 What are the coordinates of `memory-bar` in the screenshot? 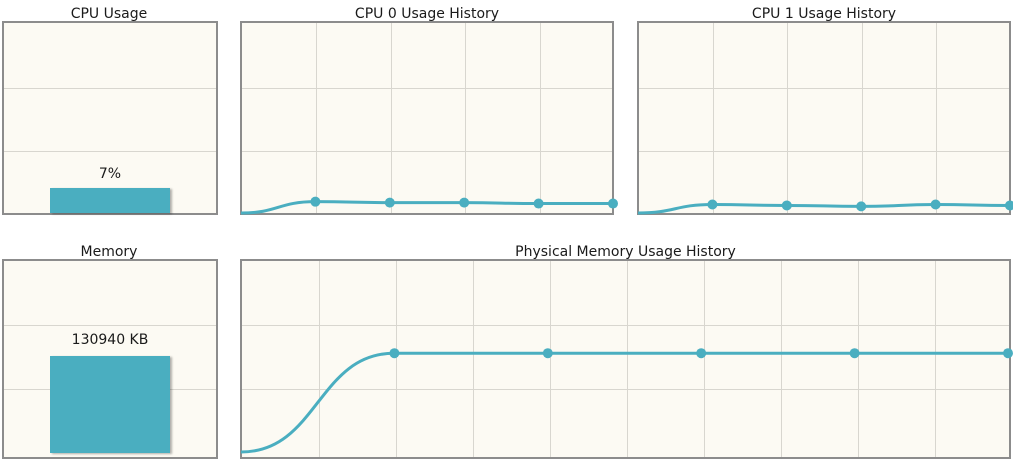 It's located at (110, 404).